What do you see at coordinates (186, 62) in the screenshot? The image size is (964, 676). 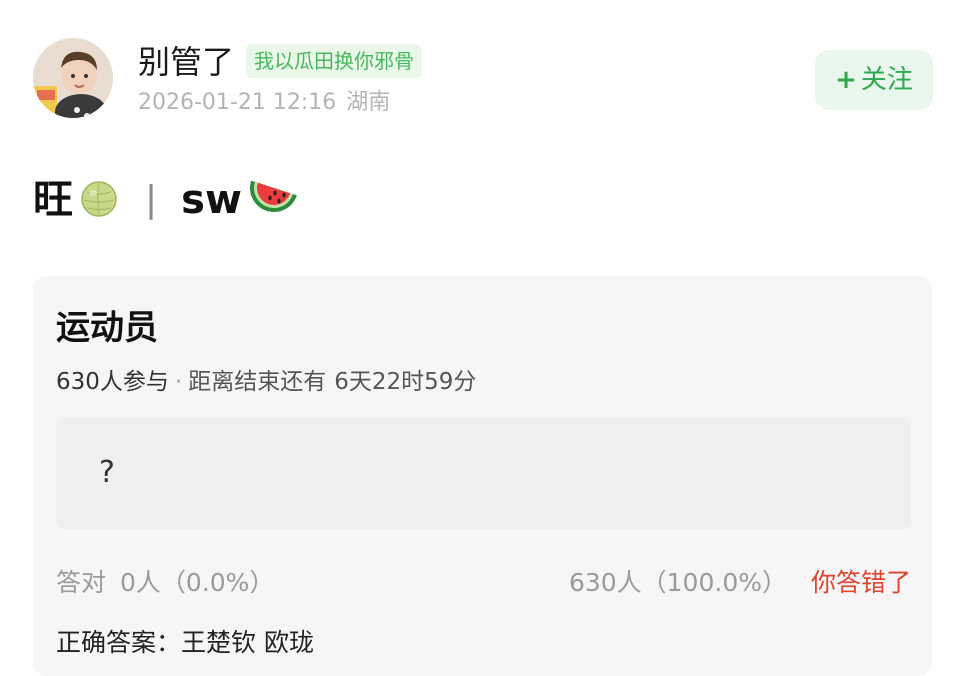 I see `username: 别管了` at bounding box center [186, 62].